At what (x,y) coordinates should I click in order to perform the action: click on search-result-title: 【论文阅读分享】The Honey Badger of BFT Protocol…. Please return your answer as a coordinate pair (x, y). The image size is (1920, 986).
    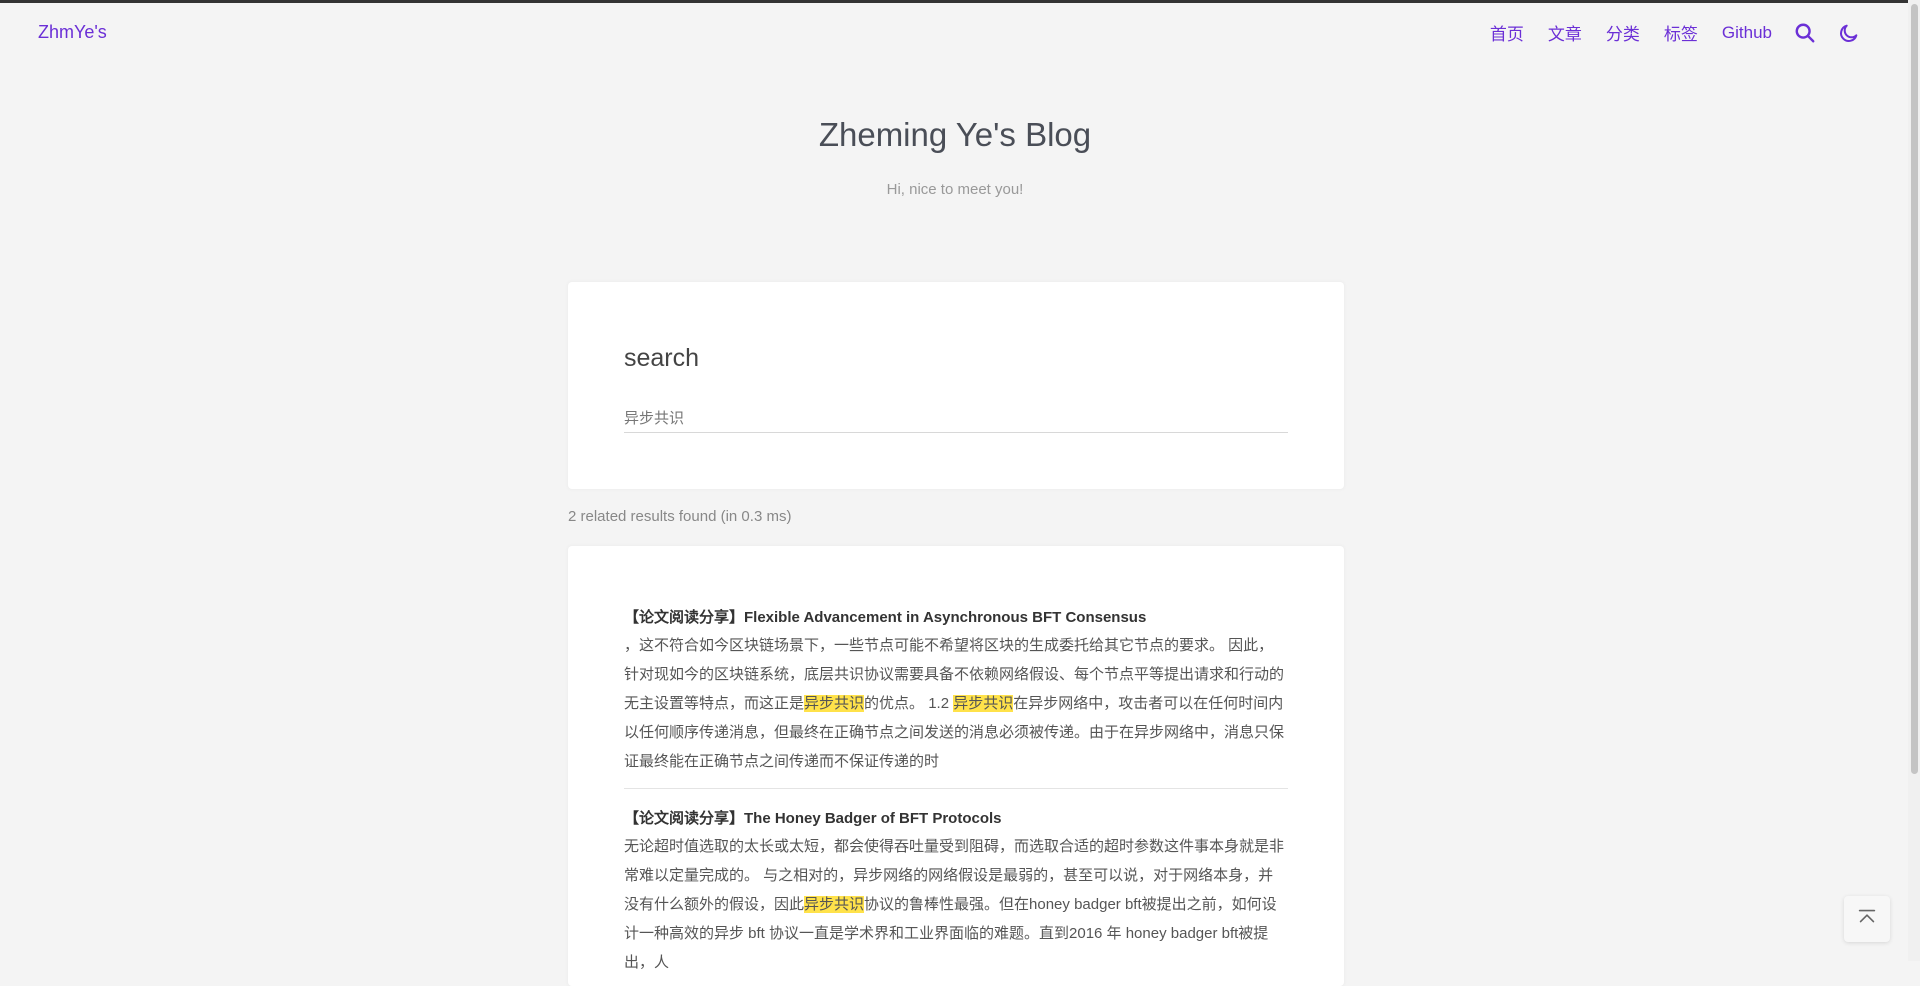
    Looking at the image, I should click on (956, 817).